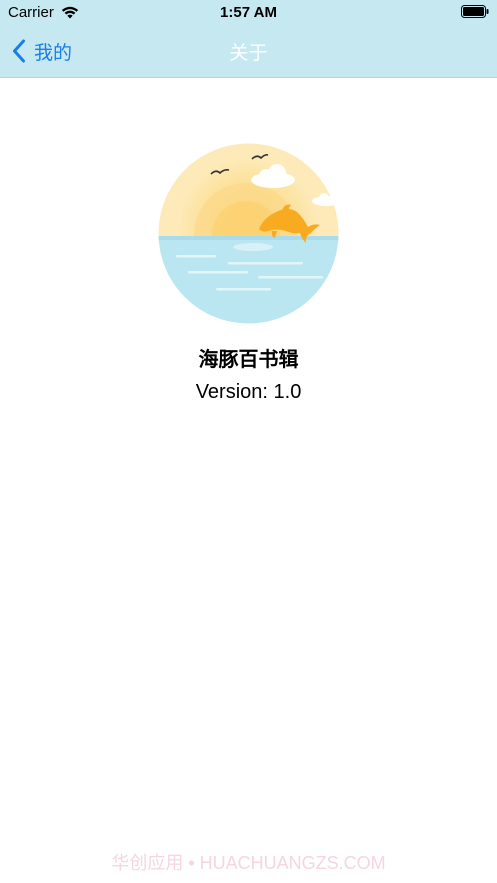 This screenshot has width=497, height=883. I want to click on battery-icon, so click(475, 11).